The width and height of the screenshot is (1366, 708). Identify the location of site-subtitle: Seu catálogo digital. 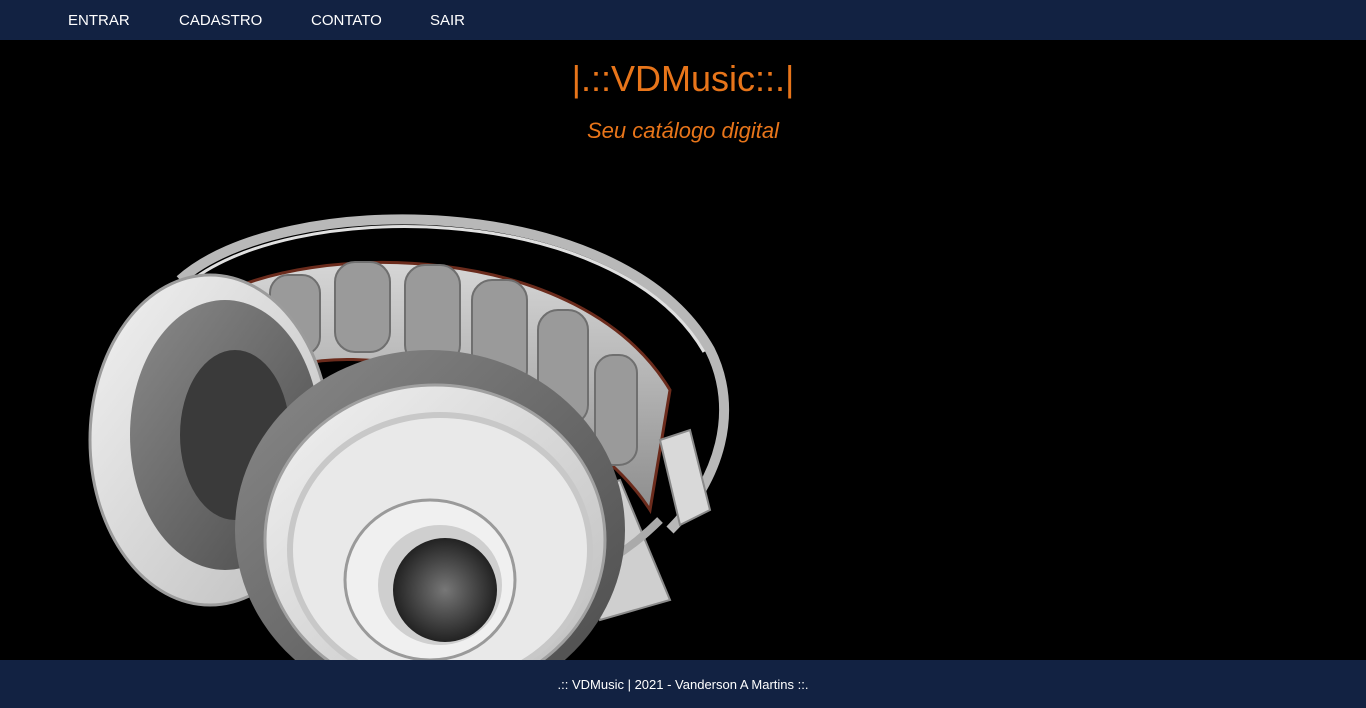
(683, 130).